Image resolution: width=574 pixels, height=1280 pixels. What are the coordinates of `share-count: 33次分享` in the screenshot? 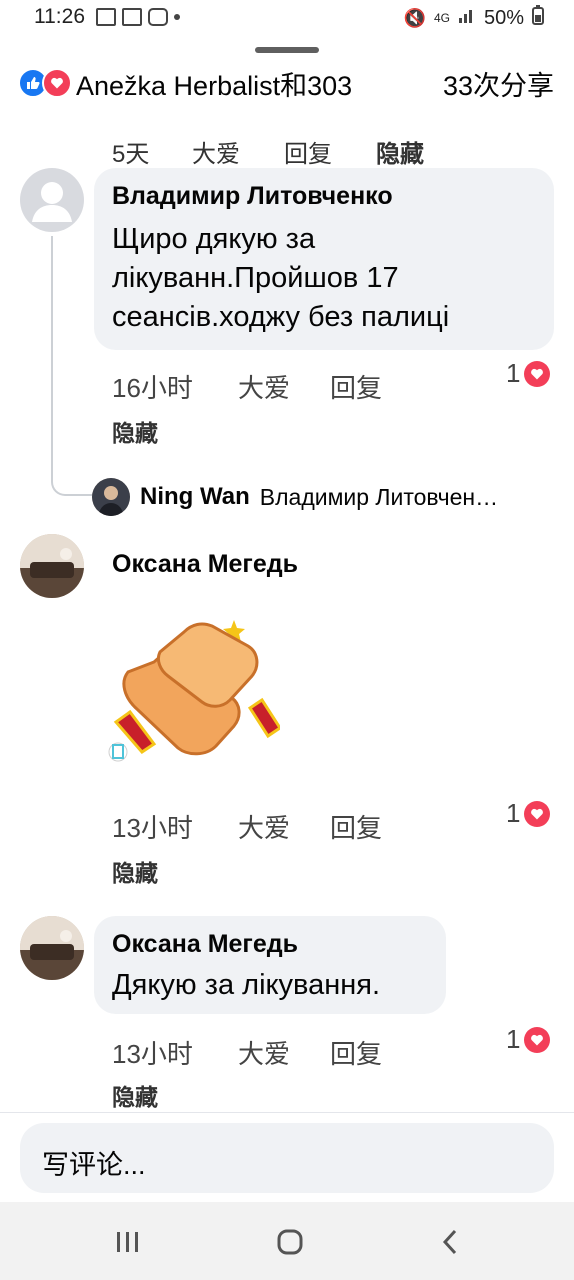 It's located at (498, 83).